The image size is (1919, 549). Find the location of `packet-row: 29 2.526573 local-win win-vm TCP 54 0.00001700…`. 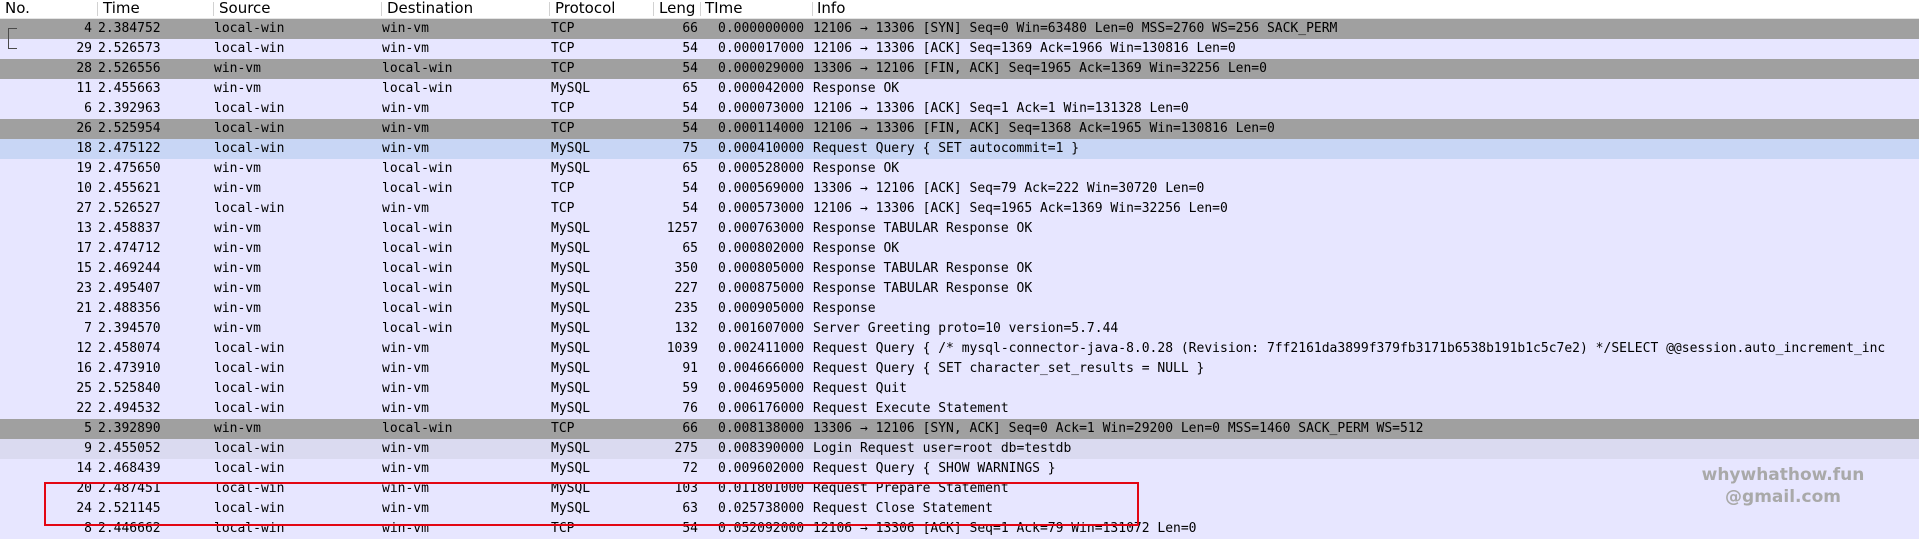

packet-row: 29 2.526573 local-win win-vm TCP 54 0.00001700… is located at coordinates (959, 49).